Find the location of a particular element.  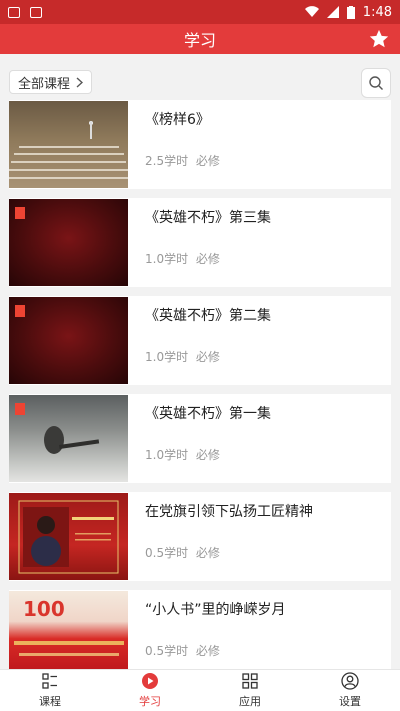

course-item: 《榜样6》 2.5学时 必修 is located at coordinates (200, 144).